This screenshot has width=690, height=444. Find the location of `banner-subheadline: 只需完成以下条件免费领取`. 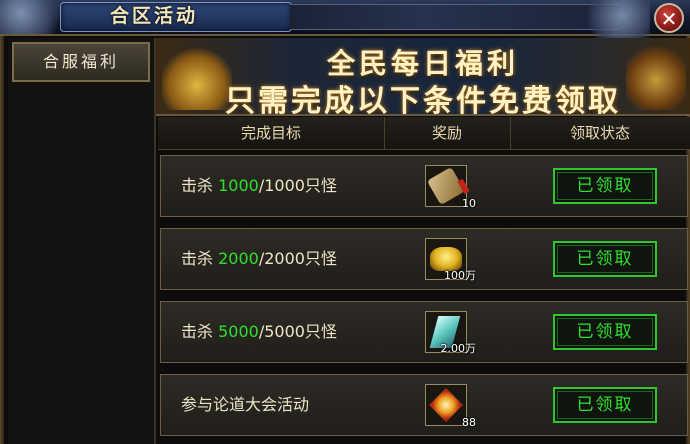

banner-subheadline: 只需完成以下条件免费领取 is located at coordinates (423, 100).